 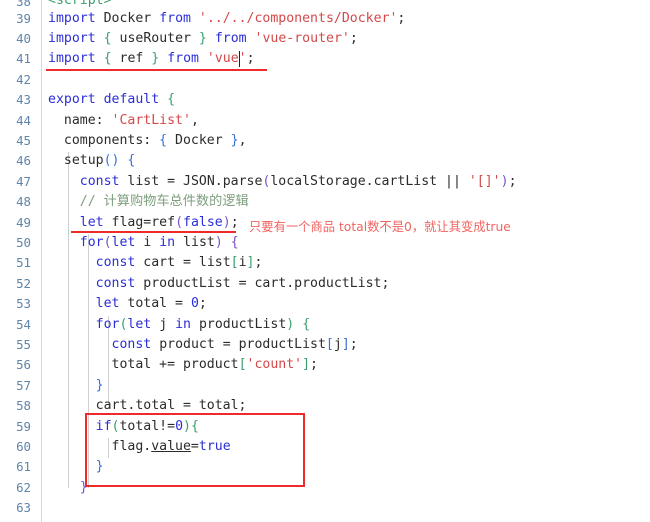 I want to click on line-number-spacer, so click(x=16, y=10).